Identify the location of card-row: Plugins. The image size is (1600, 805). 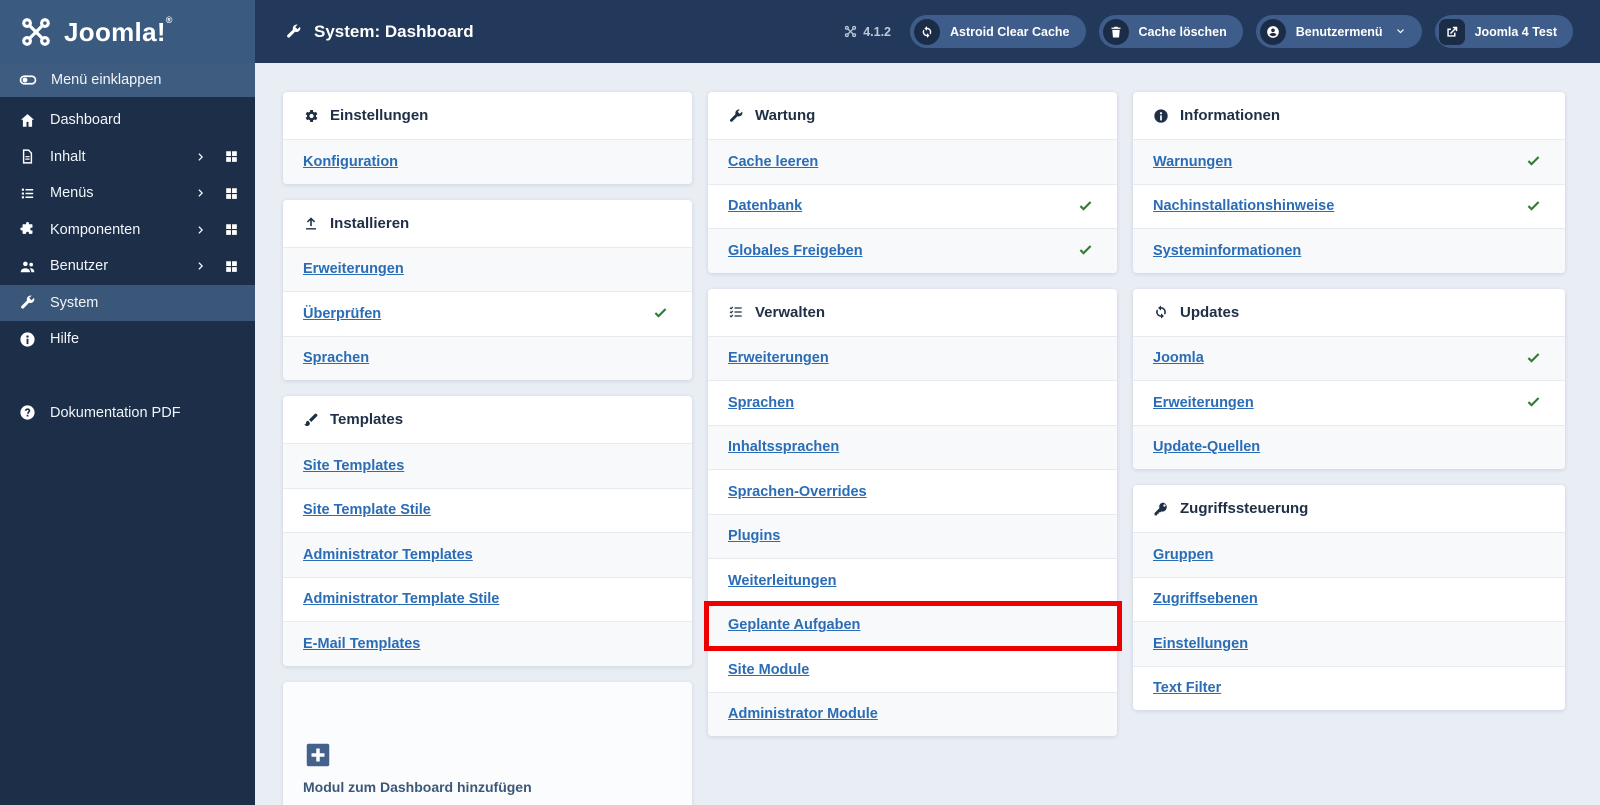
(912, 535).